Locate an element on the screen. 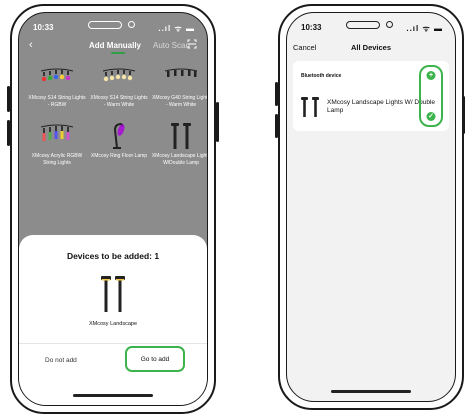 This screenshot has height=418, width=465. add-nav-bar: ‹ Add Manually Auto Scan is located at coordinates (113, 47).